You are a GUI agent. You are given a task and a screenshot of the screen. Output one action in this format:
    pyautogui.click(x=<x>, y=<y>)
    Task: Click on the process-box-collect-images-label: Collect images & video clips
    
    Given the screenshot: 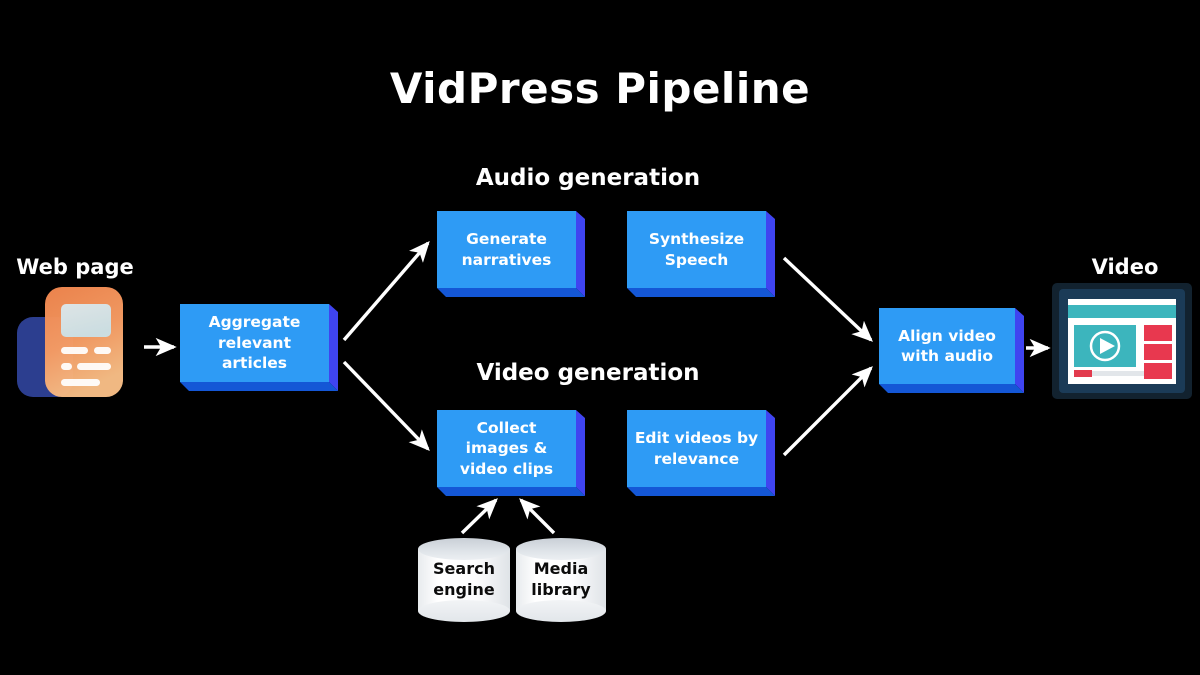 What is the action you would take?
    pyautogui.click(x=506, y=448)
    